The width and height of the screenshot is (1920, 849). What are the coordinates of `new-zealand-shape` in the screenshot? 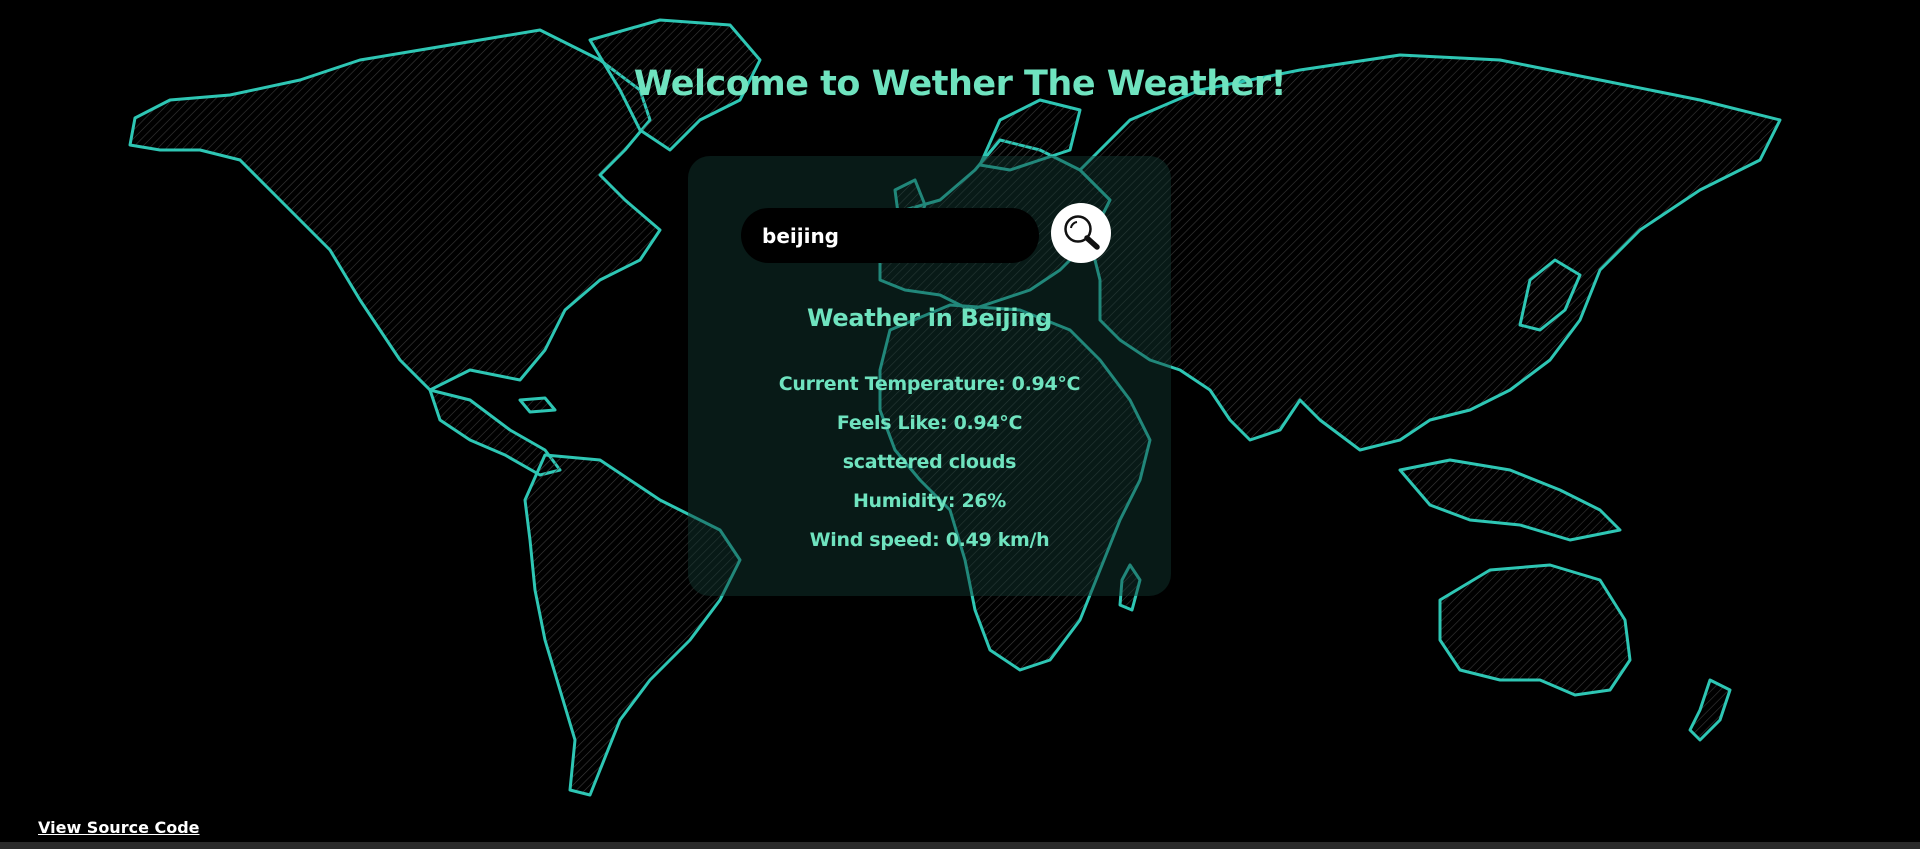 It's located at (1710, 710).